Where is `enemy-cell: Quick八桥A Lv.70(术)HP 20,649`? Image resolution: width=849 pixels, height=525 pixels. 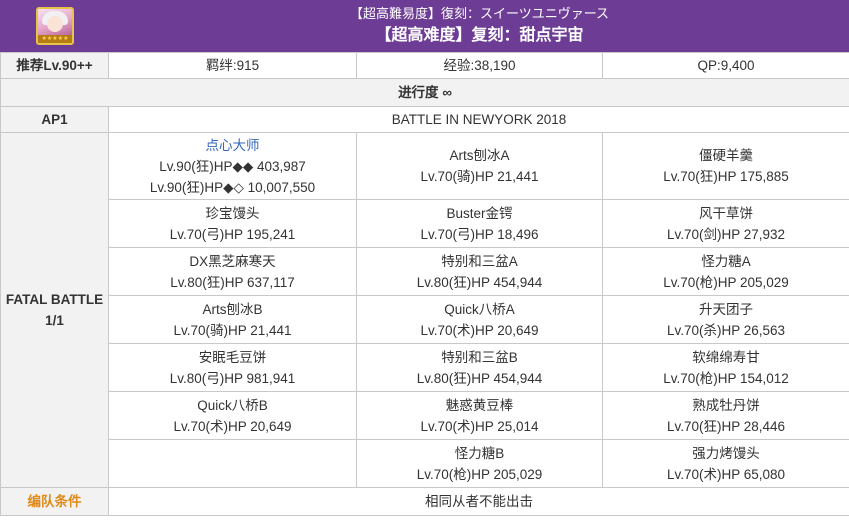
enemy-cell: Quick八桥A Lv.70(术)HP 20,649 is located at coordinates (479, 319).